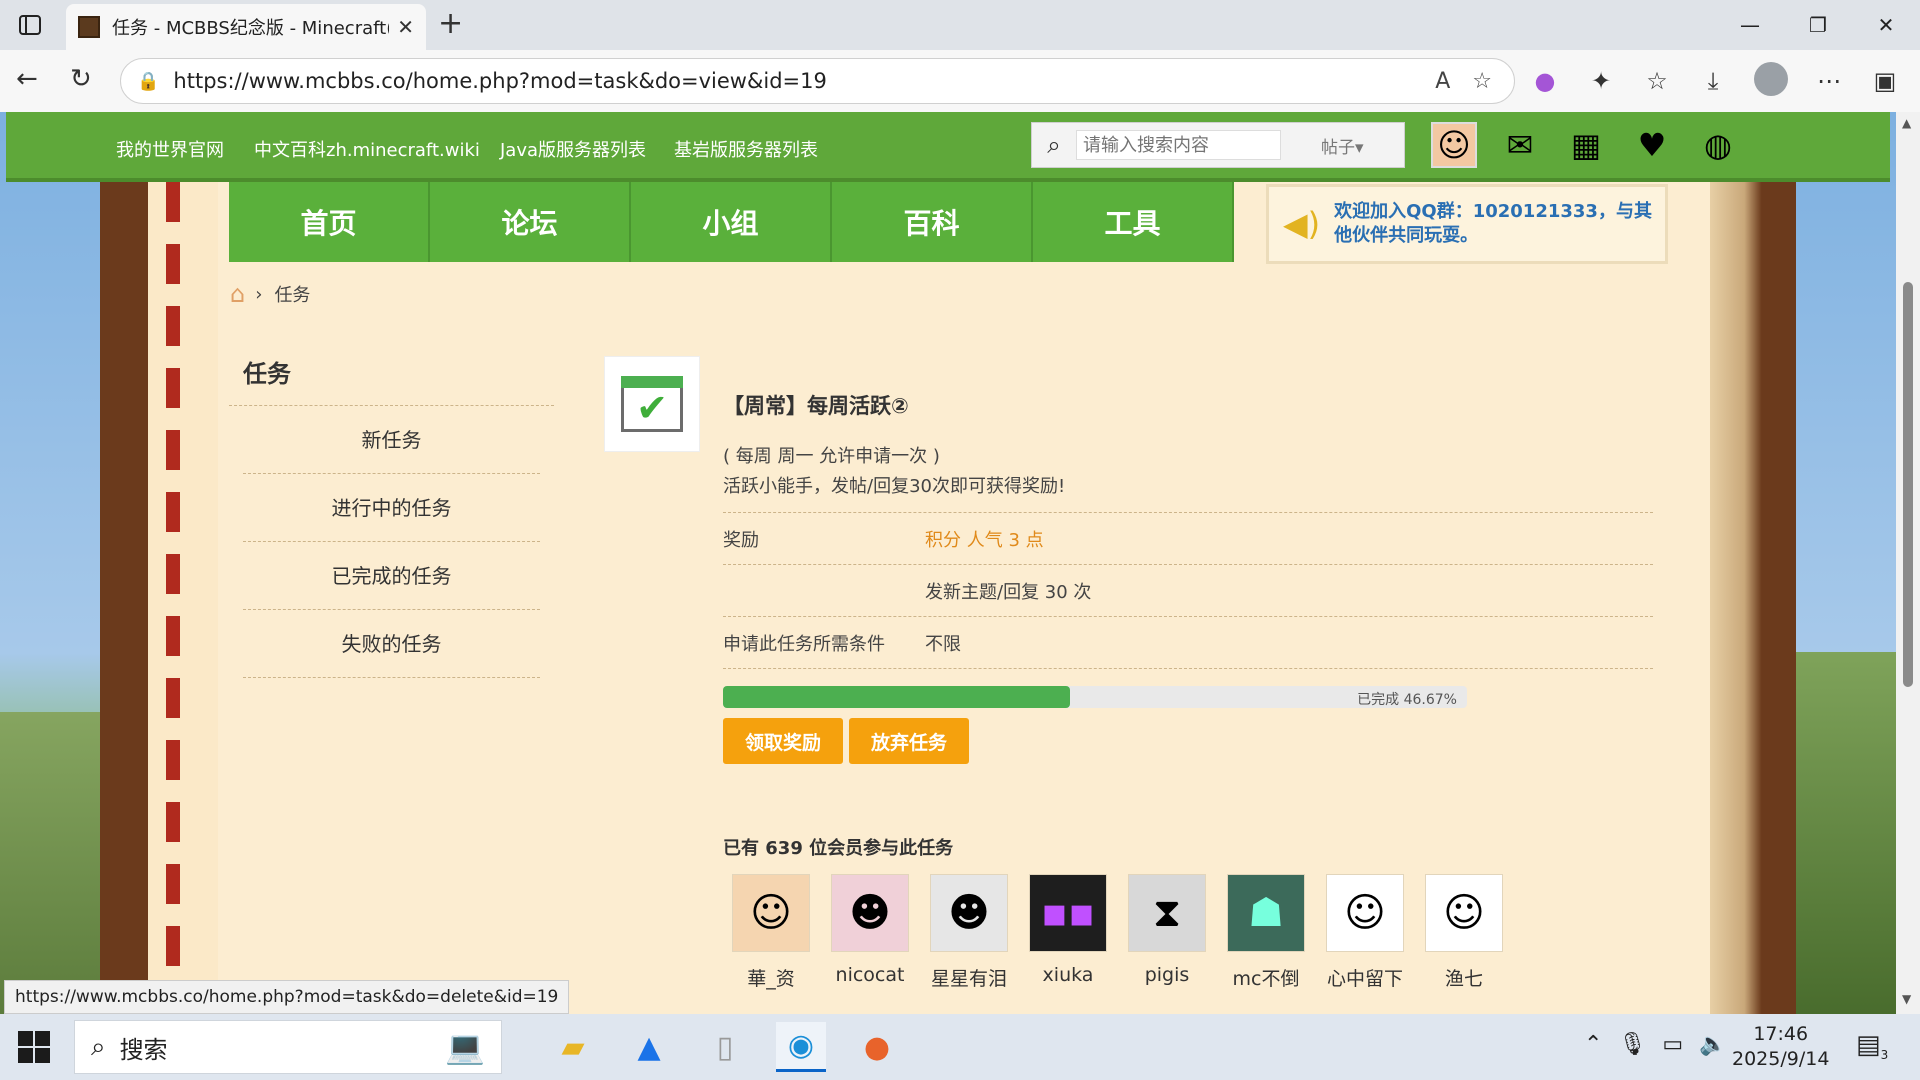 This screenshot has height=1080, width=1920. What do you see at coordinates (1342, 145) in the screenshot?
I see `search-type-select: 帖子▾` at bounding box center [1342, 145].